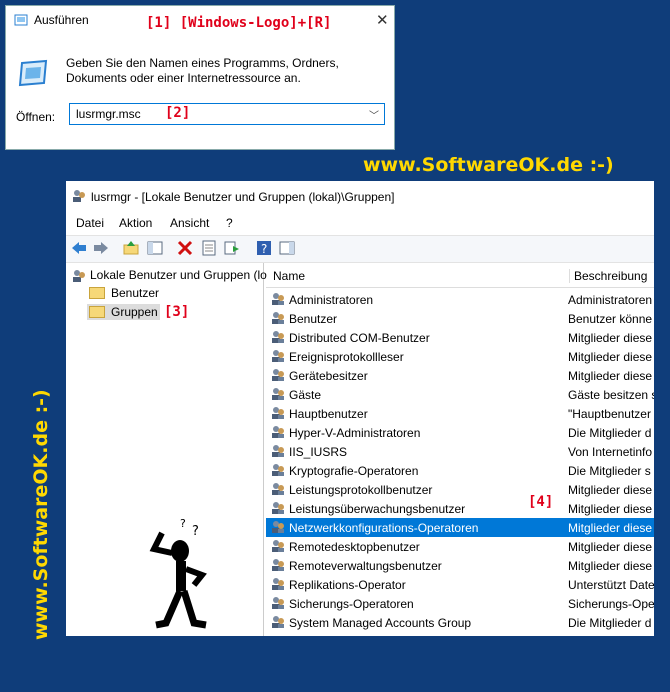 Image resolution: width=670 pixels, height=692 pixels. I want to click on forward-arrow-icon, so click(101, 248).